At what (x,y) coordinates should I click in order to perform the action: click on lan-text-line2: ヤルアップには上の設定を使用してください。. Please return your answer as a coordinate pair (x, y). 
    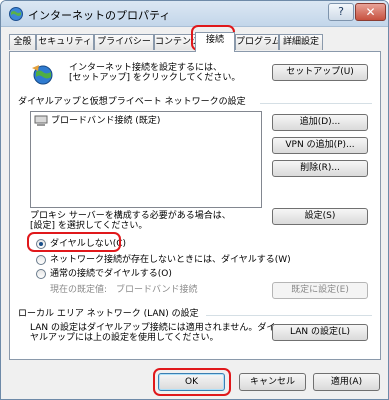
    Looking at the image, I should click on (124, 338).